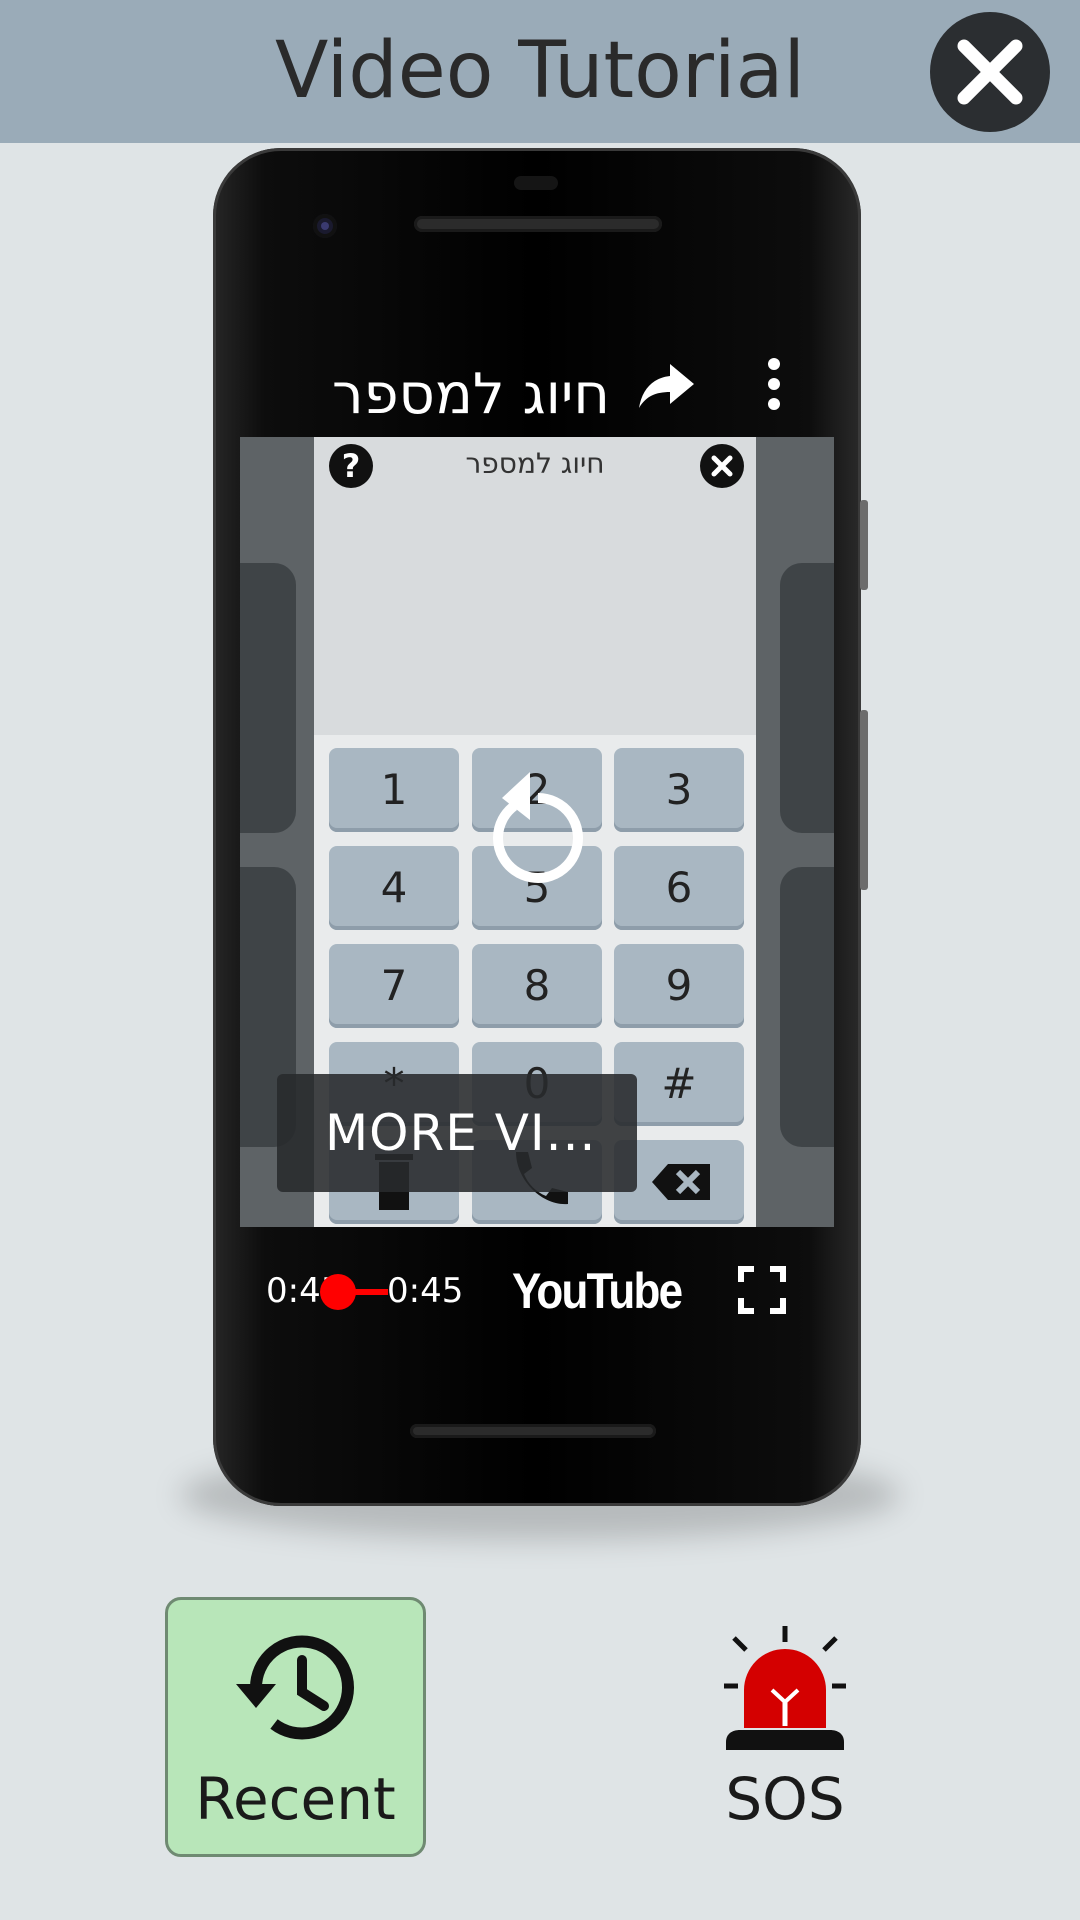  I want to click on youtube-logo: YouTube, so click(597, 1291).